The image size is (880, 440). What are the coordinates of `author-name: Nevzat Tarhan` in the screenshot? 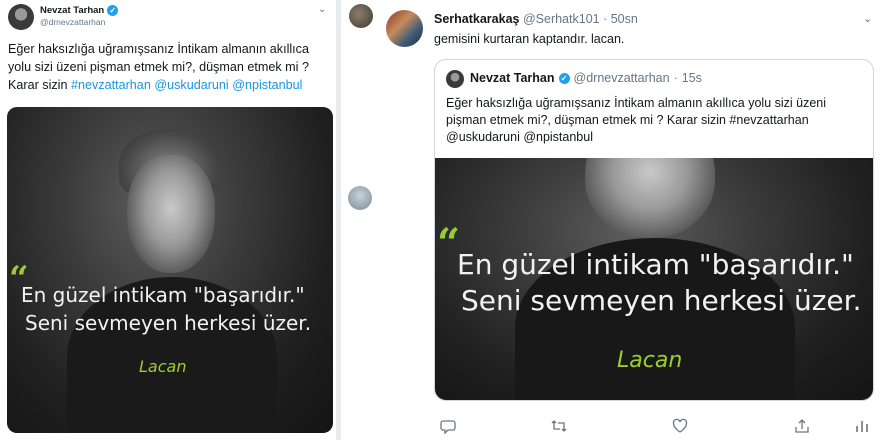 It's located at (72, 10).